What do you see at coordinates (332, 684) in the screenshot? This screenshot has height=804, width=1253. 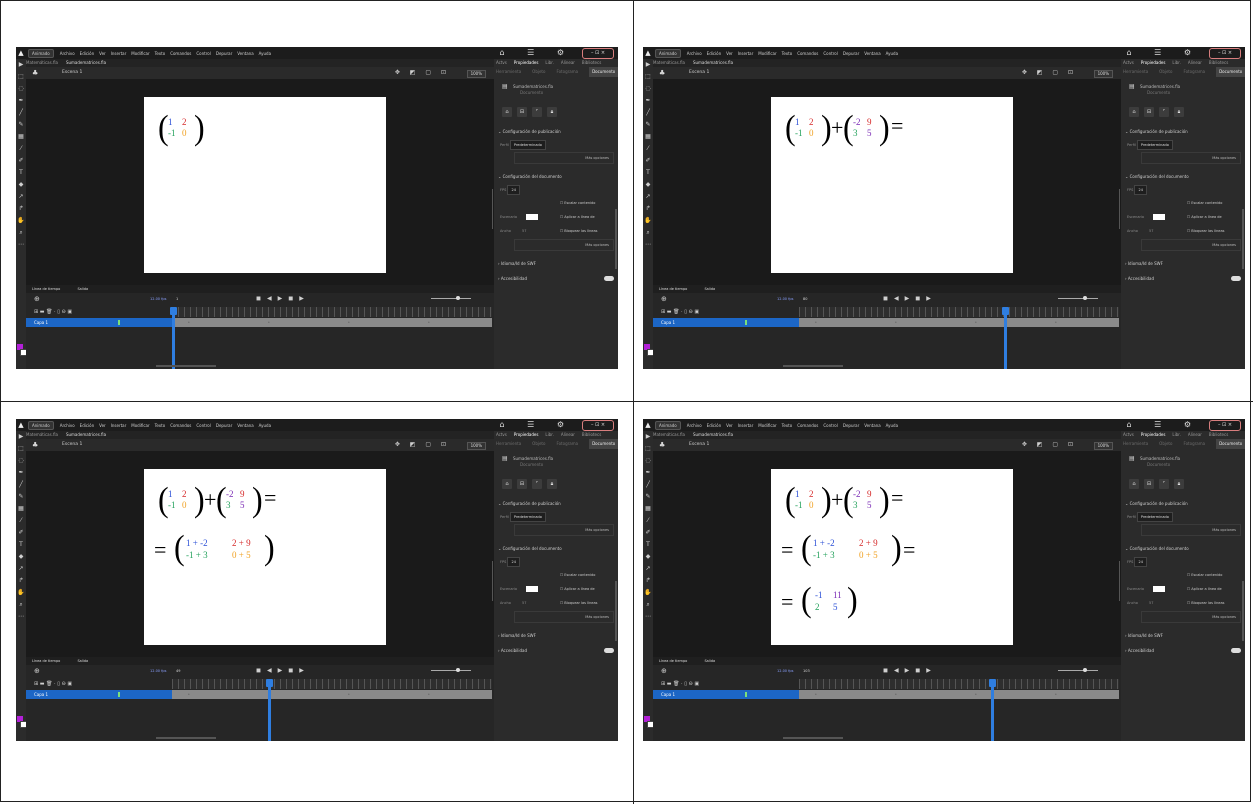 I see `frame-ruler` at bounding box center [332, 684].